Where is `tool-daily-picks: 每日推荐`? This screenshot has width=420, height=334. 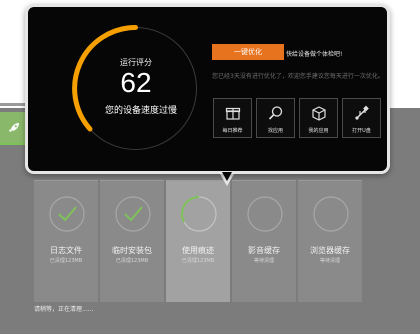 tool-daily-picks: 每日推荐 is located at coordinates (232, 118).